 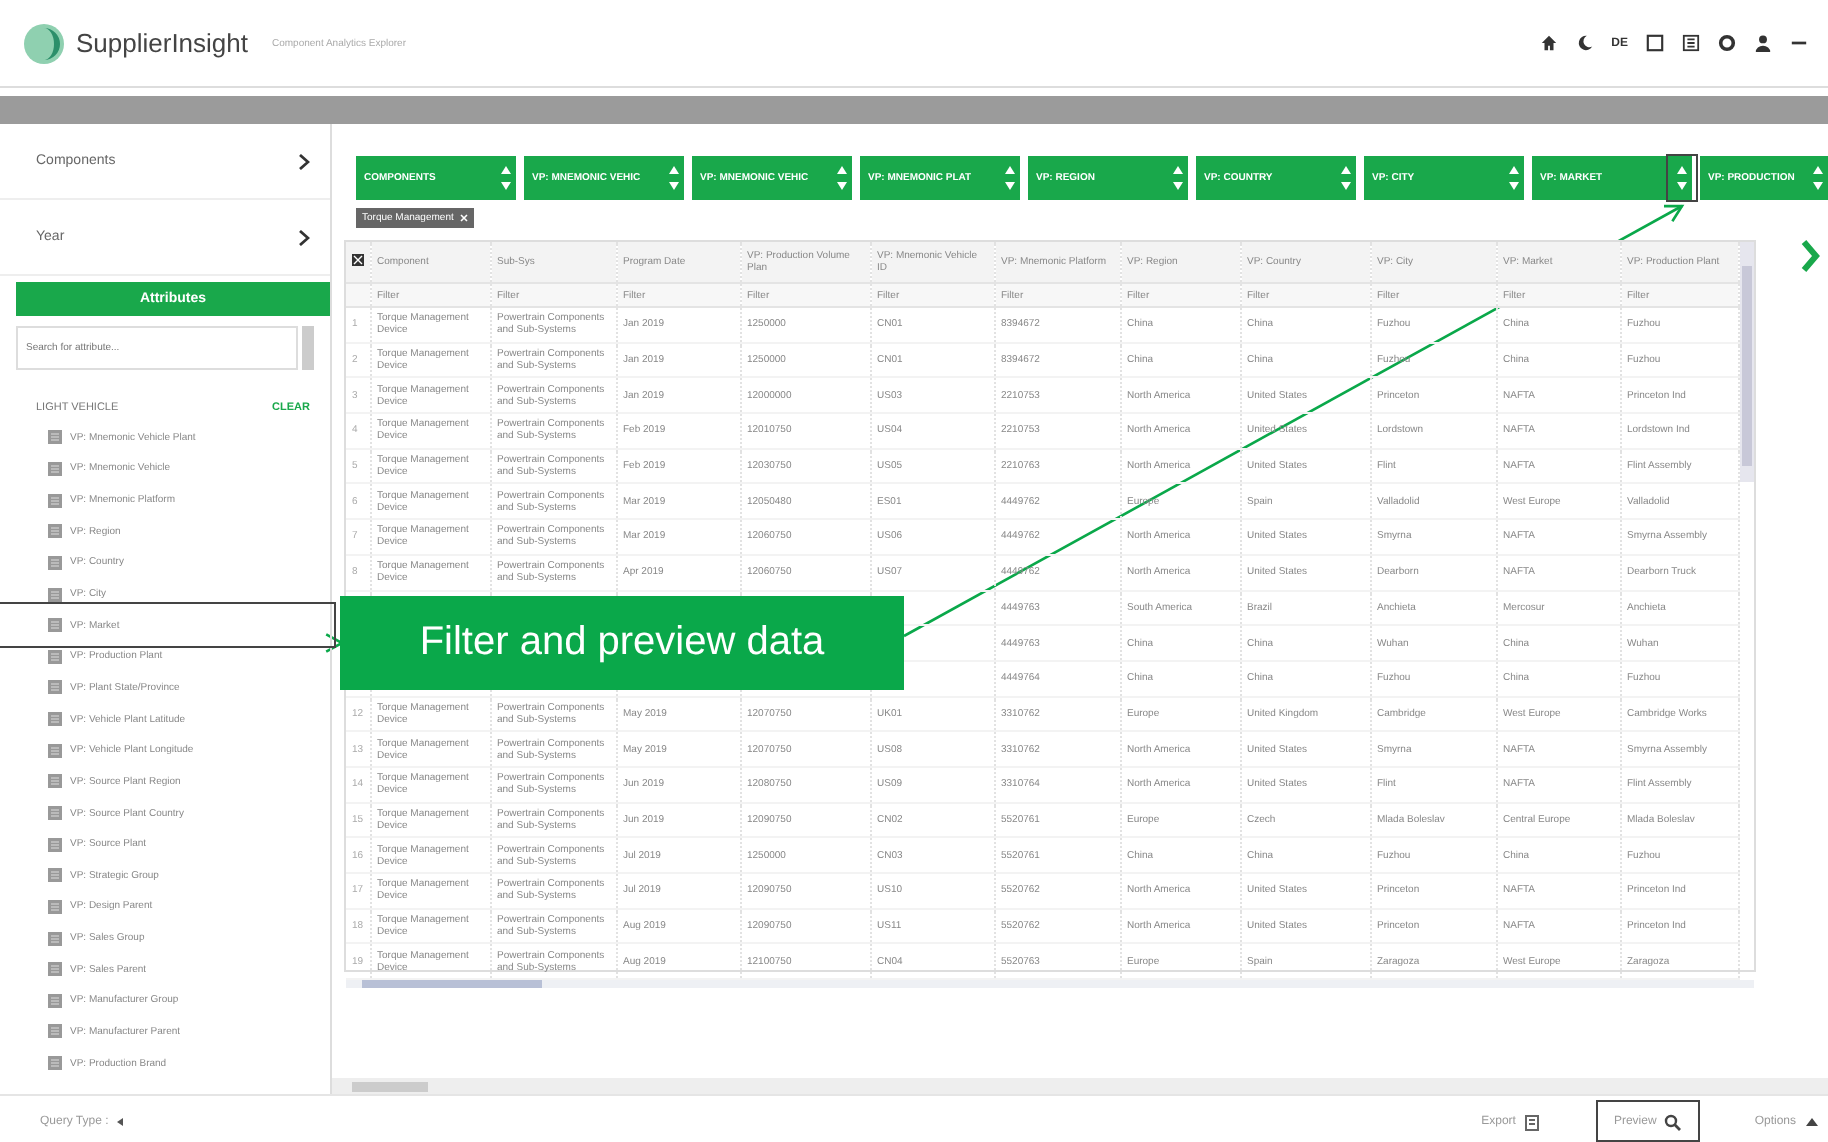 What do you see at coordinates (358, 260) in the screenshot?
I see `select-all-icon` at bounding box center [358, 260].